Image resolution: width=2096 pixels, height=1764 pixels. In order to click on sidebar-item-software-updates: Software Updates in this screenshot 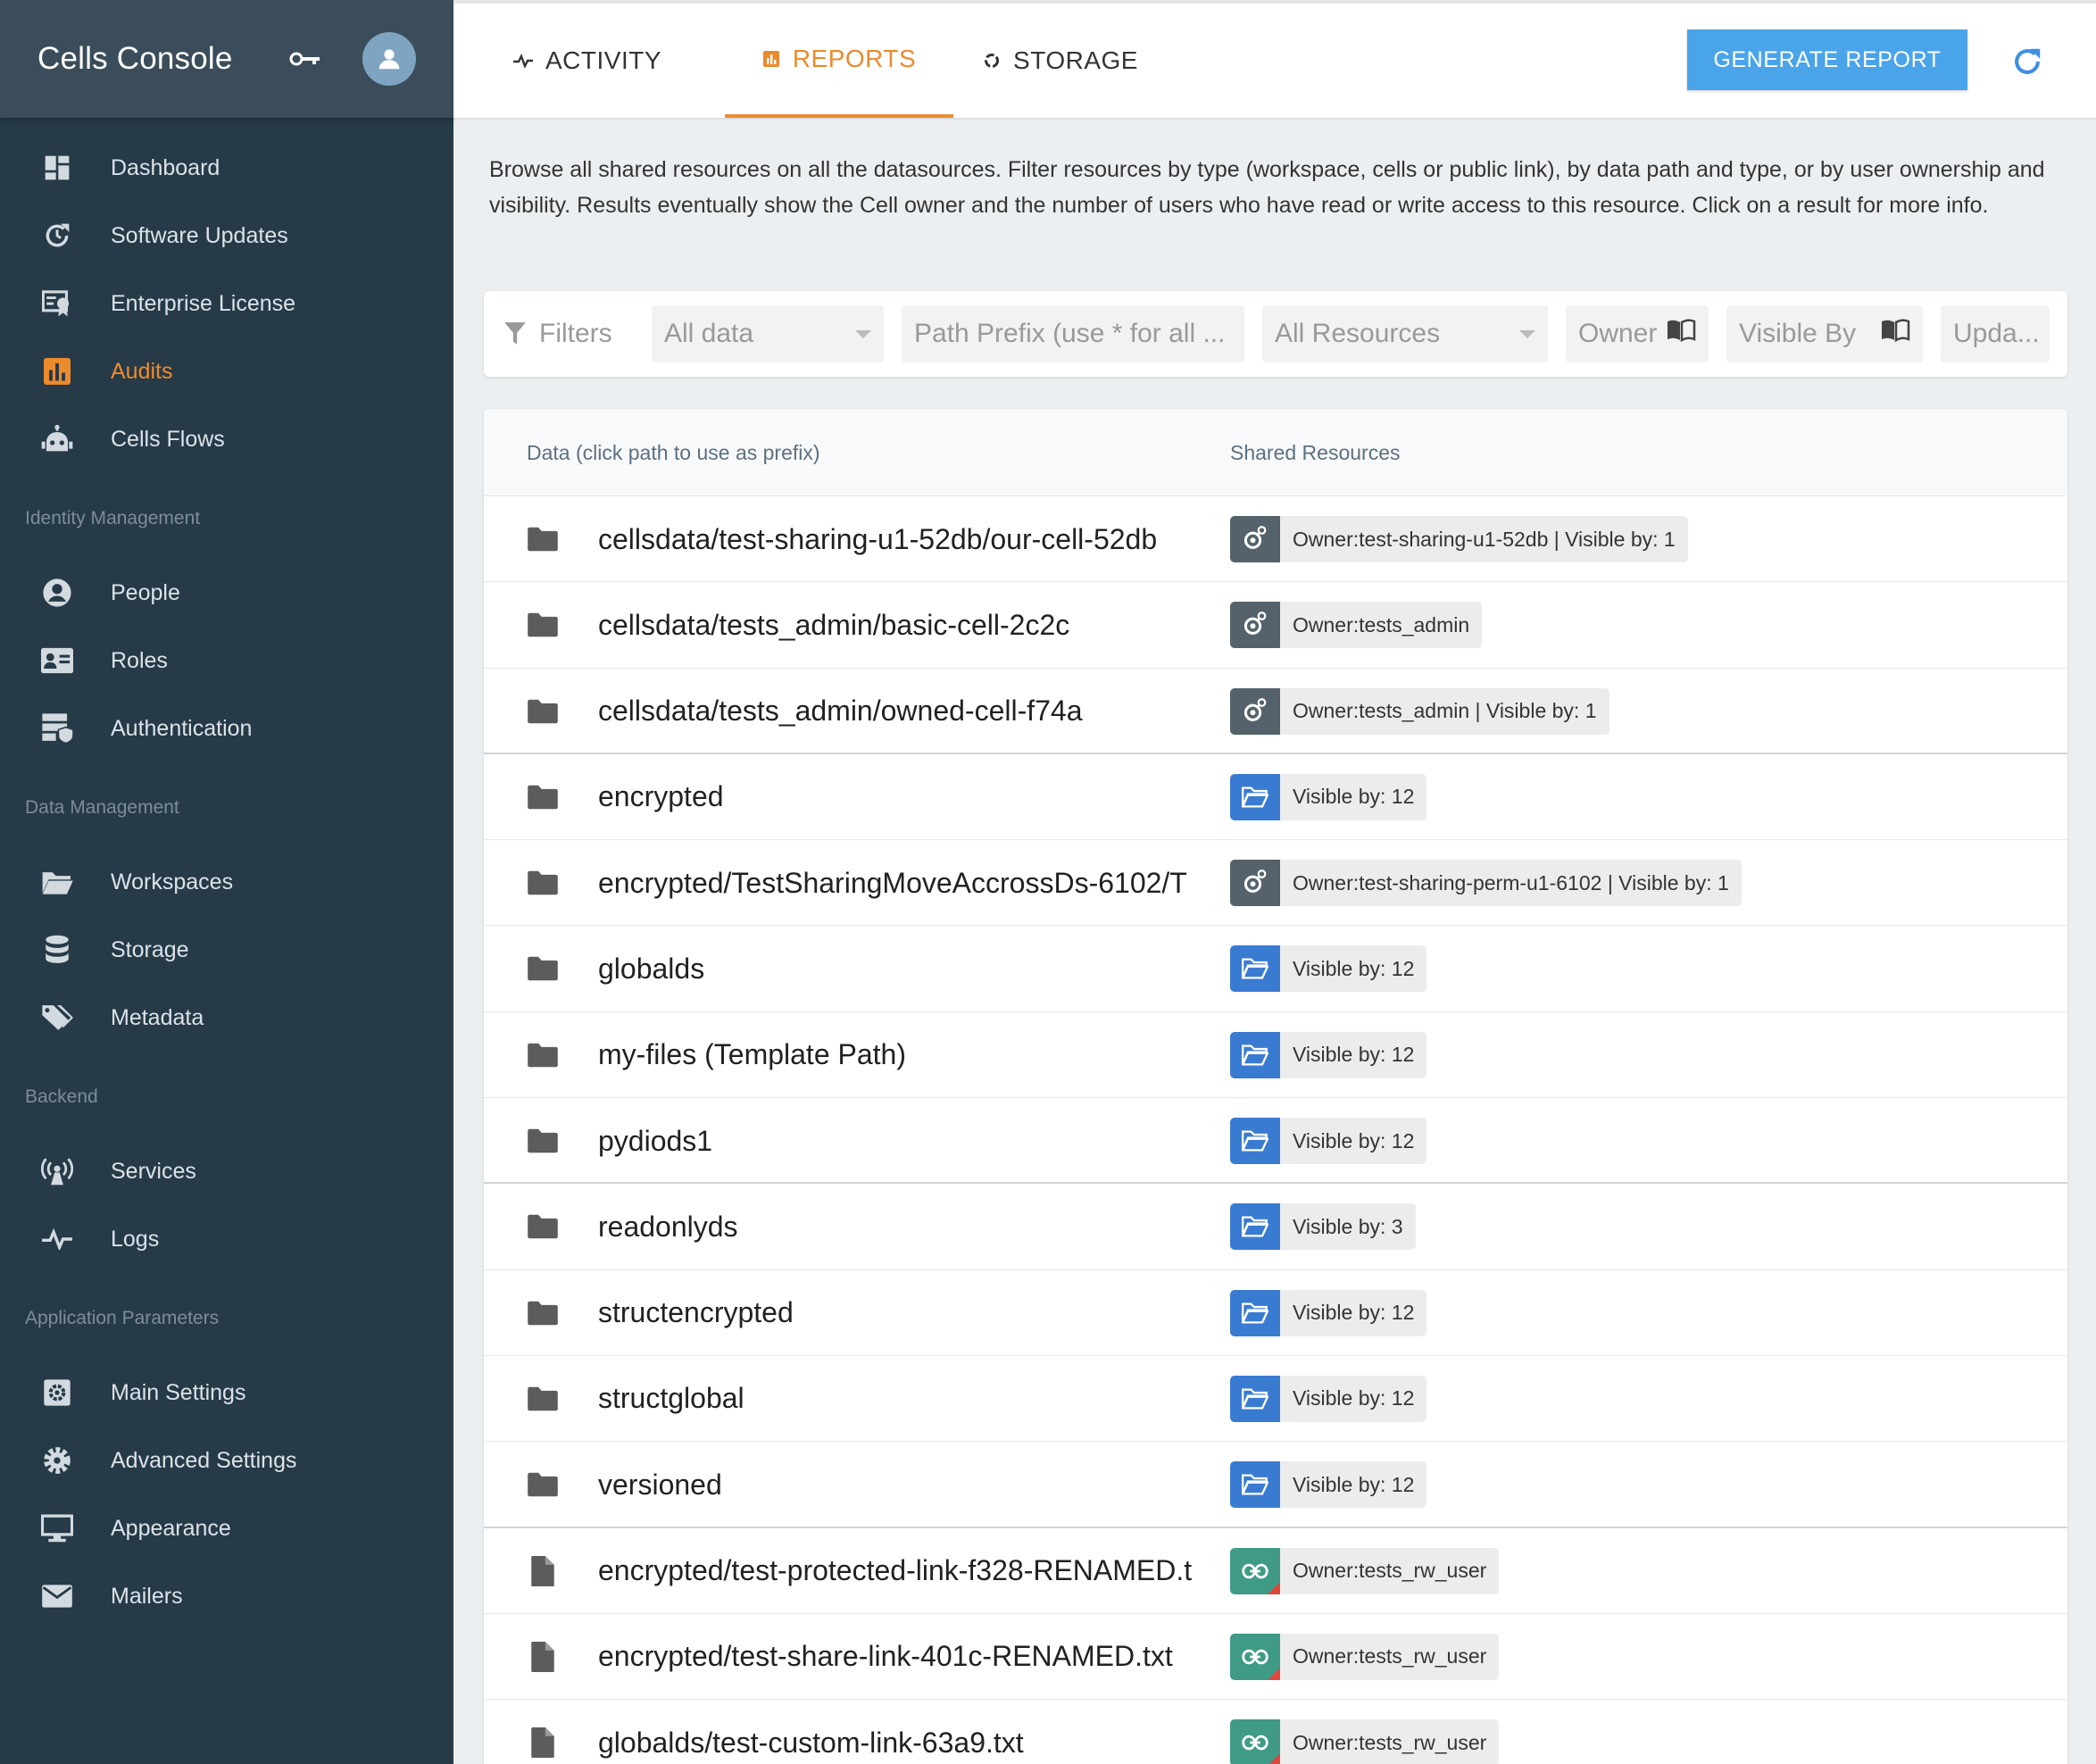, I will do `click(226, 236)`.